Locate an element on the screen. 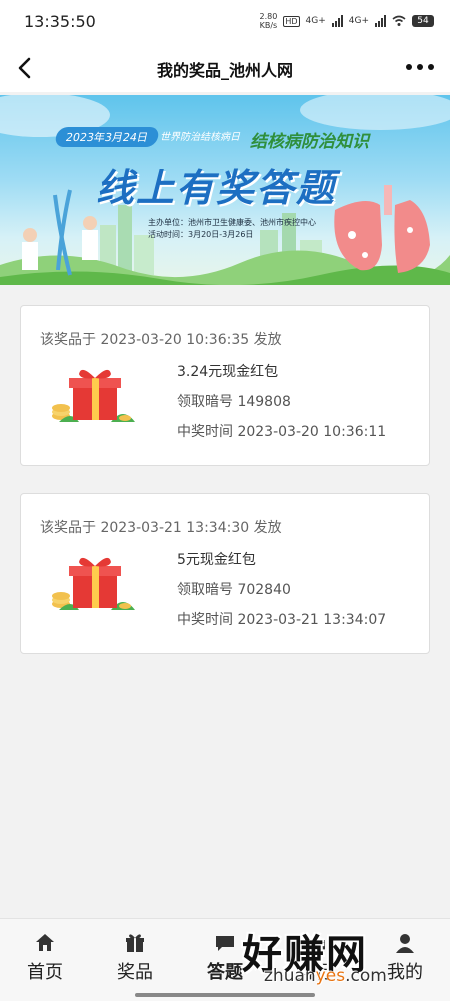  more-options-icon is located at coordinates (420, 67).